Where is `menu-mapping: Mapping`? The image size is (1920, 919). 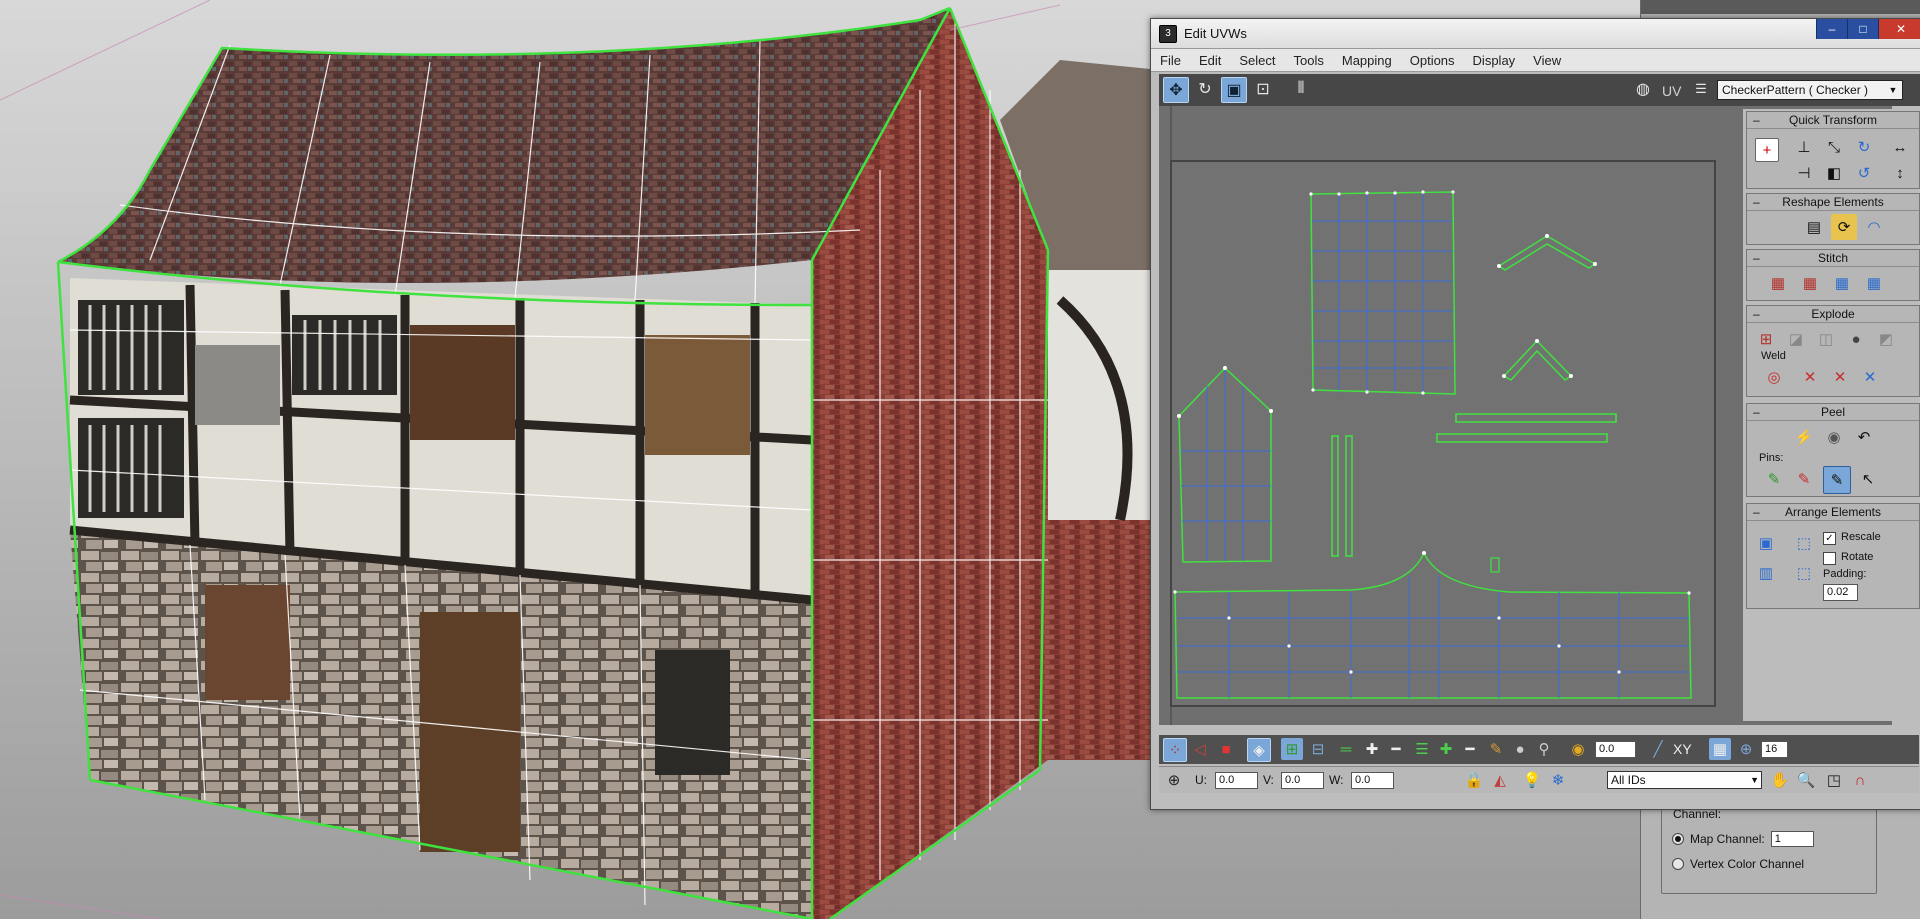
menu-mapping: Mapping is located at coordinates (1367, 60).